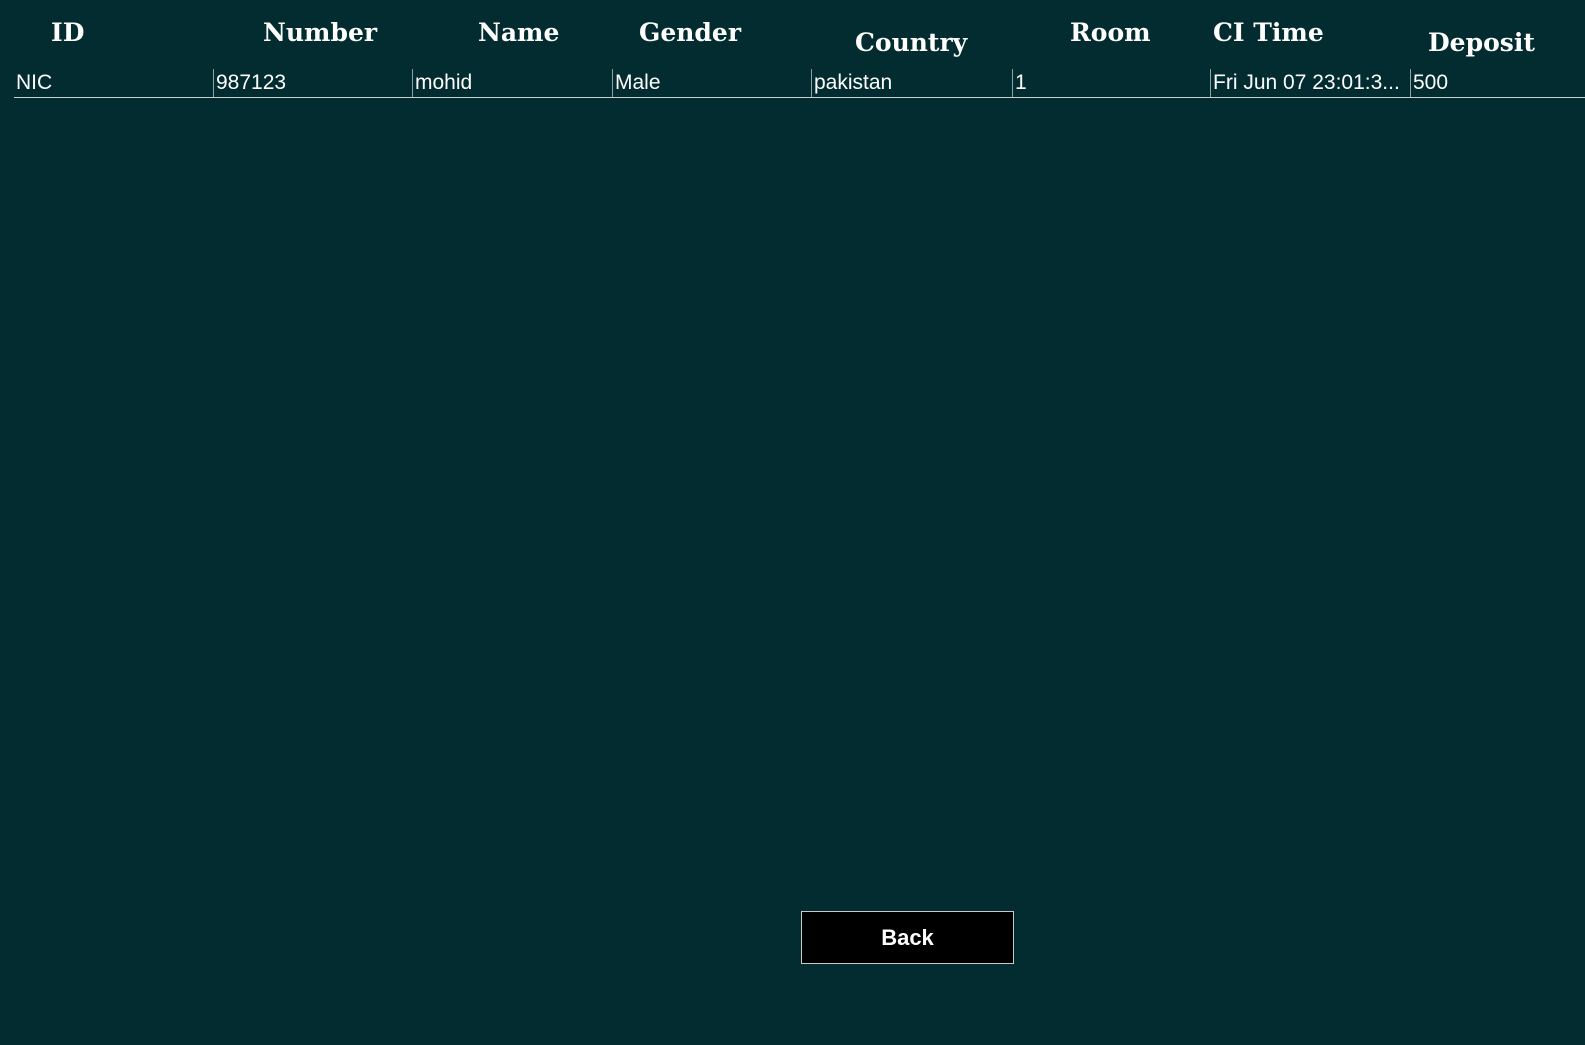  What do you see at coordinates (68, 32) in the screenshot?
I see `header-id: ID` at bounding box center [68, 32].